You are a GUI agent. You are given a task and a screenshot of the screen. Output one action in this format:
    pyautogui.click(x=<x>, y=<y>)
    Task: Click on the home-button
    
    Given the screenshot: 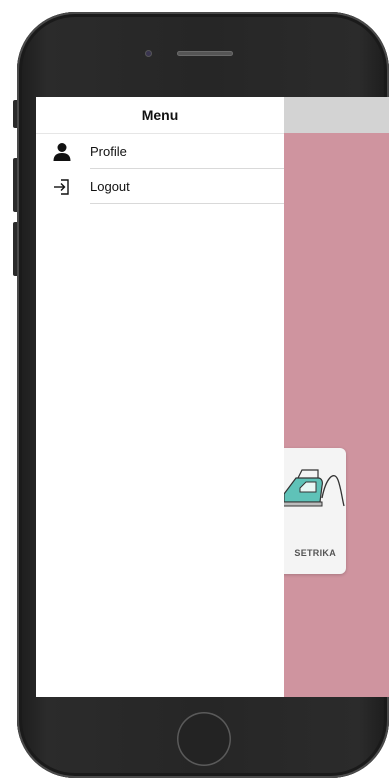 What is the action you would take?
    pyautogui.click(x=204, y=739)
    